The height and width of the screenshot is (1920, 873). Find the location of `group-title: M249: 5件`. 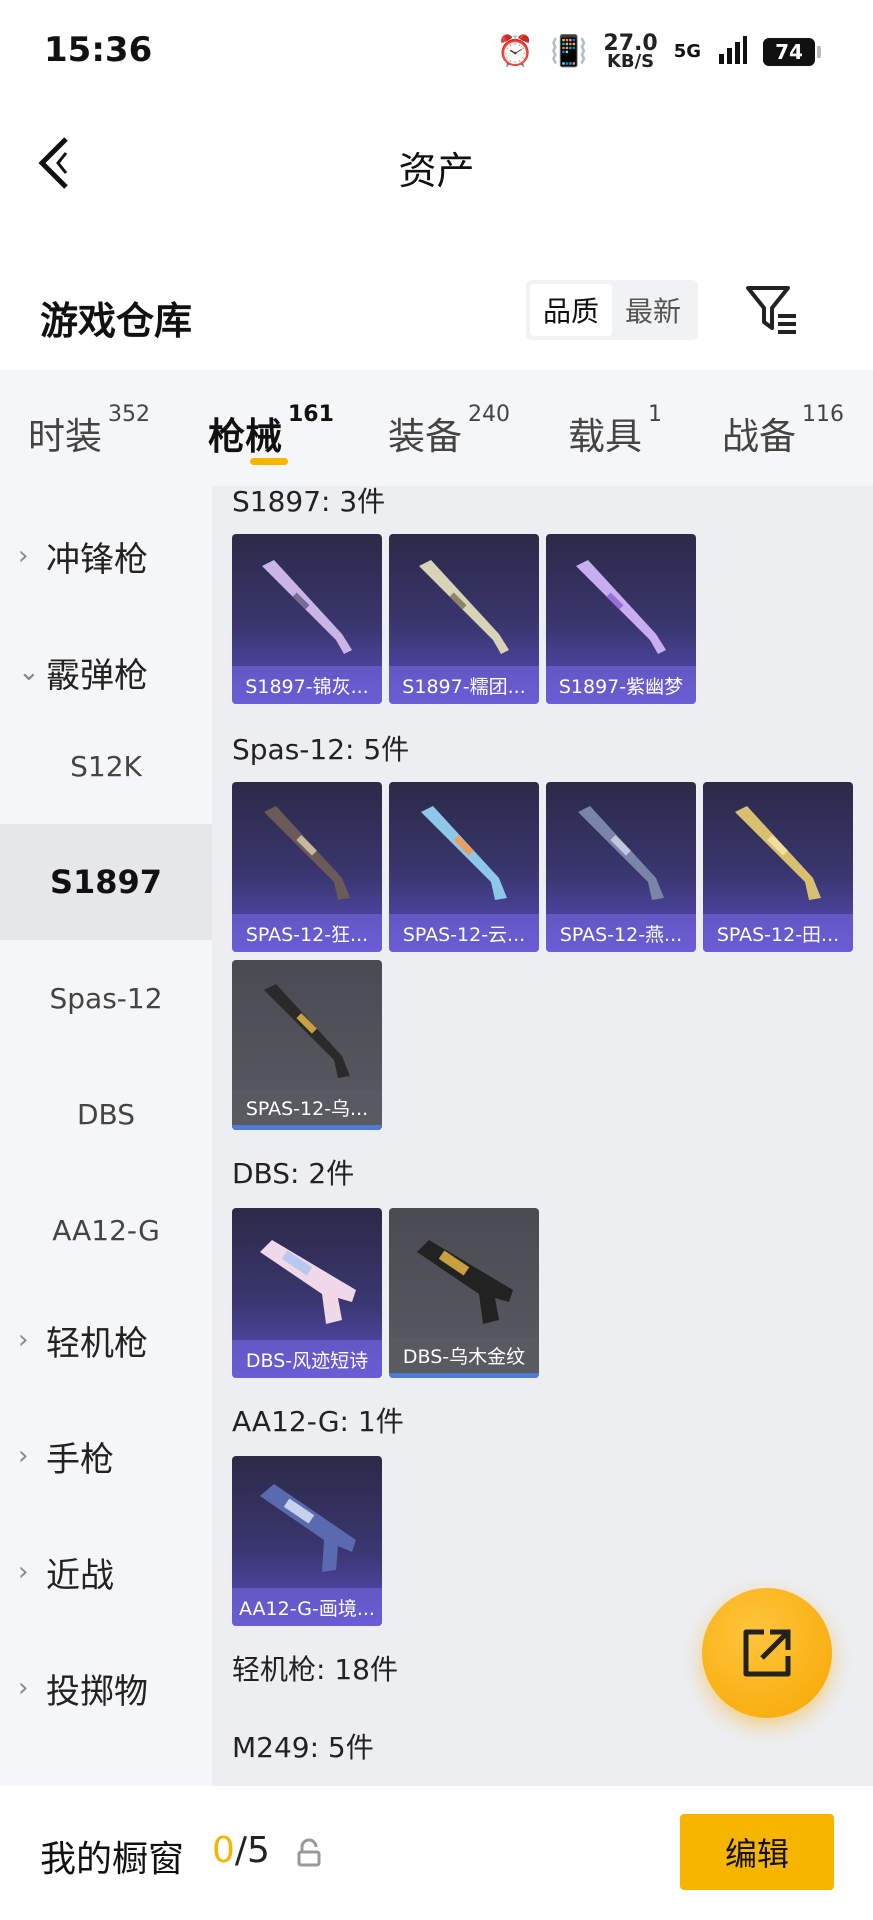

group-title: M249: 5件 is located at coordinates (303, 1747).